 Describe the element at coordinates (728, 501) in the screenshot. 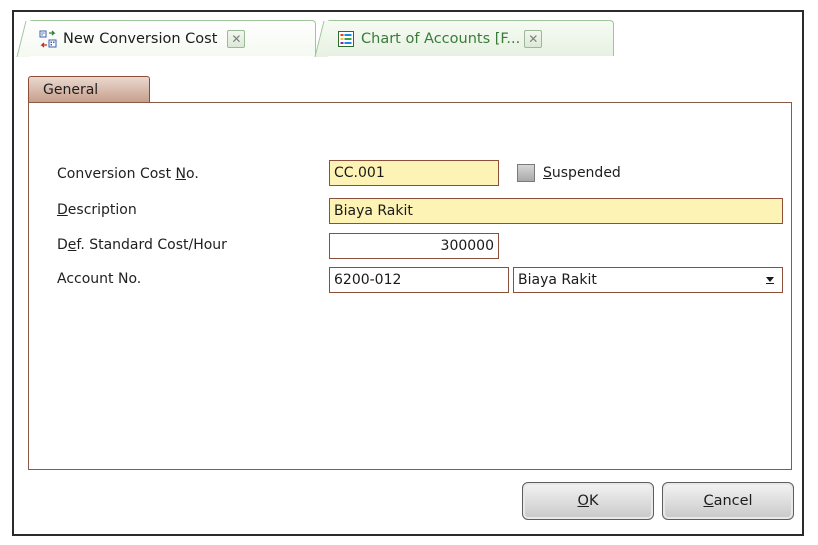

I see `cancel-button: Cancel` at that location.